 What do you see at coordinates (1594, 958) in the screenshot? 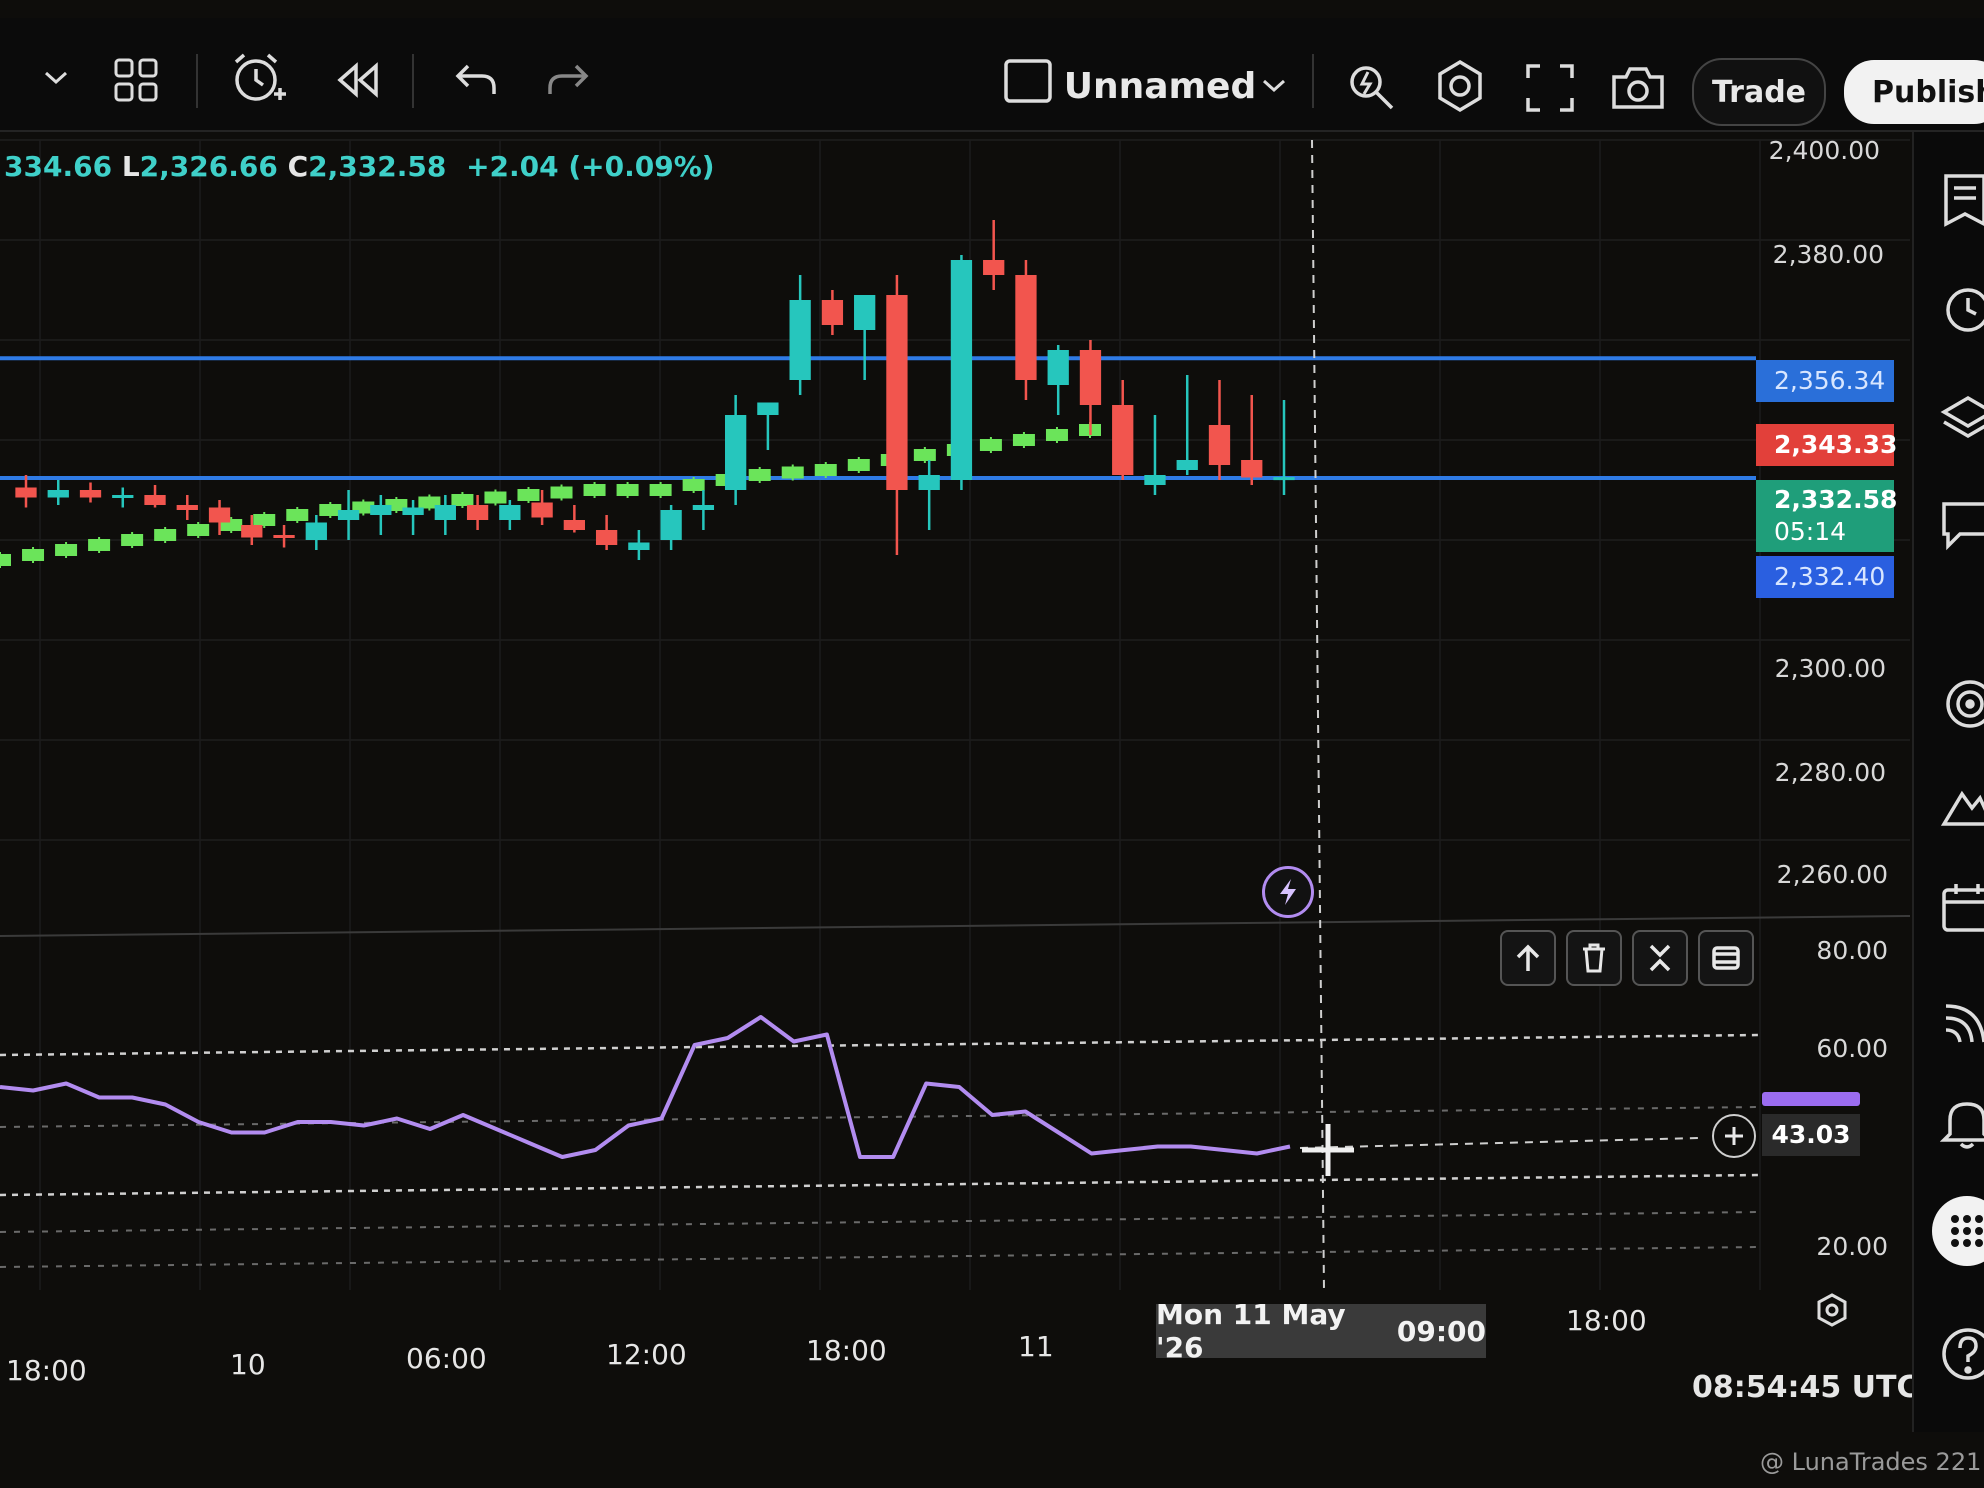
I see `delete-pane-button` at bounding box center [1594, 958].